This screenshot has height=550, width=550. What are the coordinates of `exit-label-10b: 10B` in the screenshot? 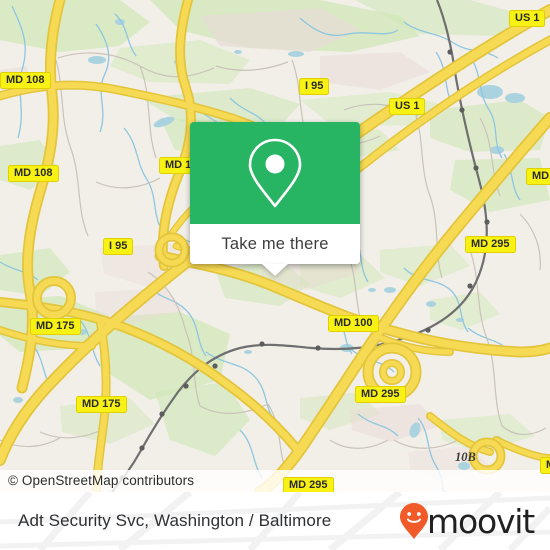 It's located at (465, 457).